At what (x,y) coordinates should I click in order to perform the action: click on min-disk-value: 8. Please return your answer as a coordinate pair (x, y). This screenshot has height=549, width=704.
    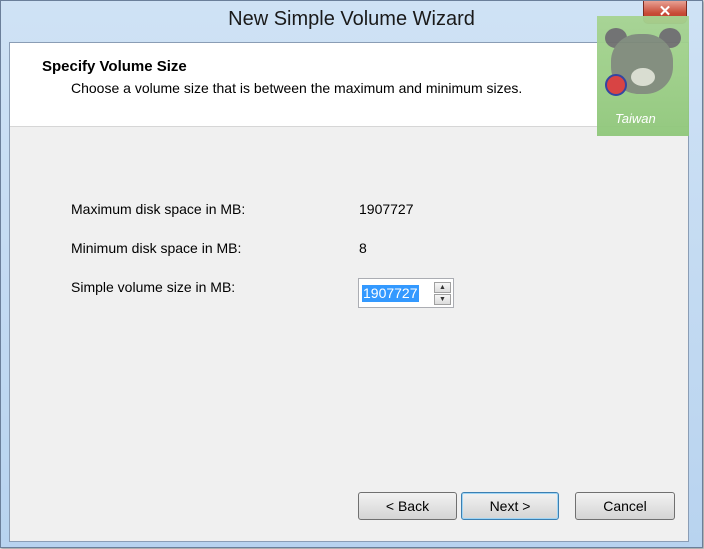
    Looking at the image, I should click on (363, 248).